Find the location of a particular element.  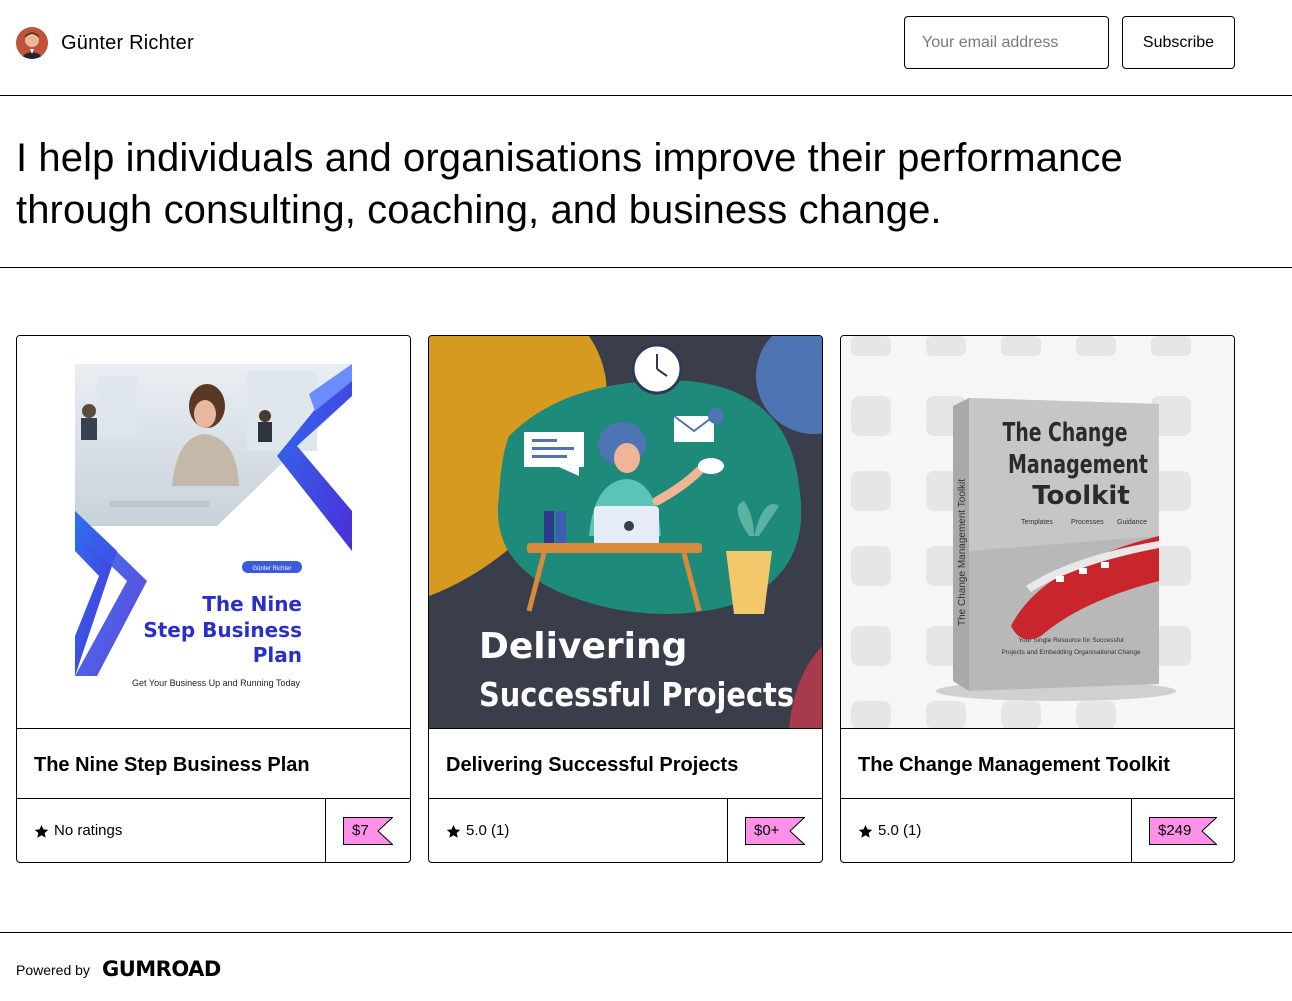

cover-title-line3: Plan is located at coordinates (277, 655).